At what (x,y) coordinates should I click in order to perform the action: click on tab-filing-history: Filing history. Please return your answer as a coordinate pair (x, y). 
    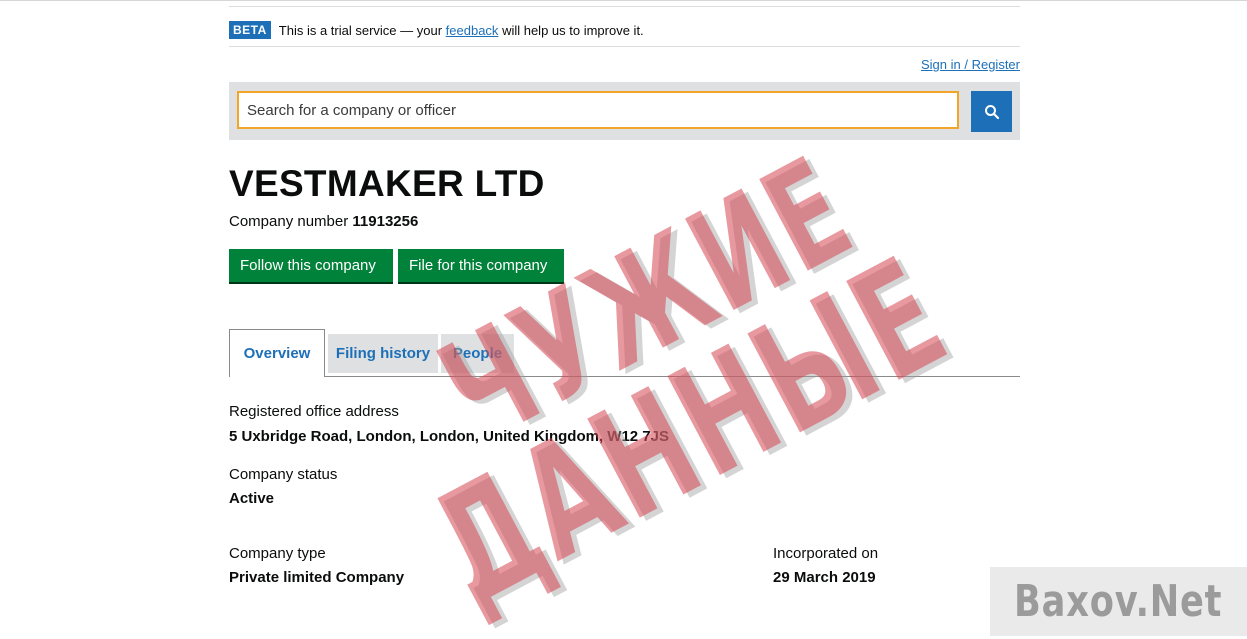
    Looking at the image, I should click on (383, 353).